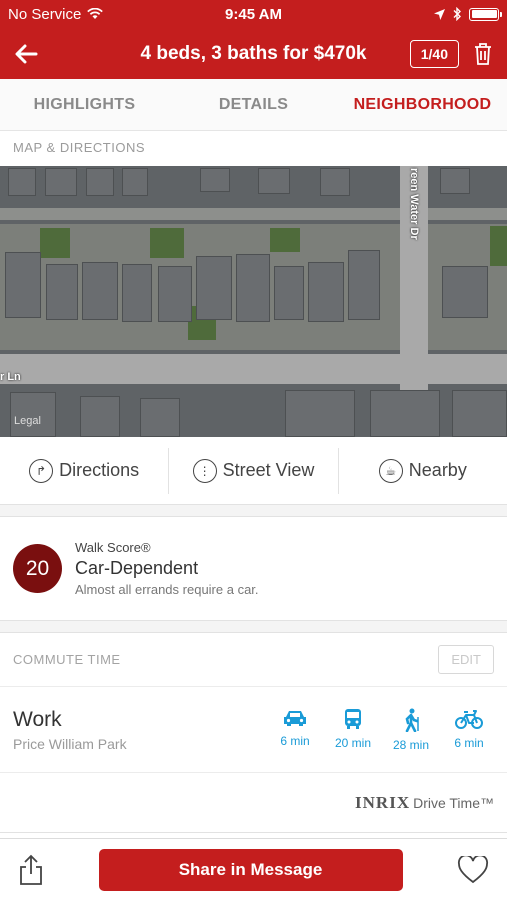 The height and width of the screenshot is (900, 507). Describe the element at coordinates (70, 743) in the screenshot. I see `commute-destination-address: Price William Park` at that location.